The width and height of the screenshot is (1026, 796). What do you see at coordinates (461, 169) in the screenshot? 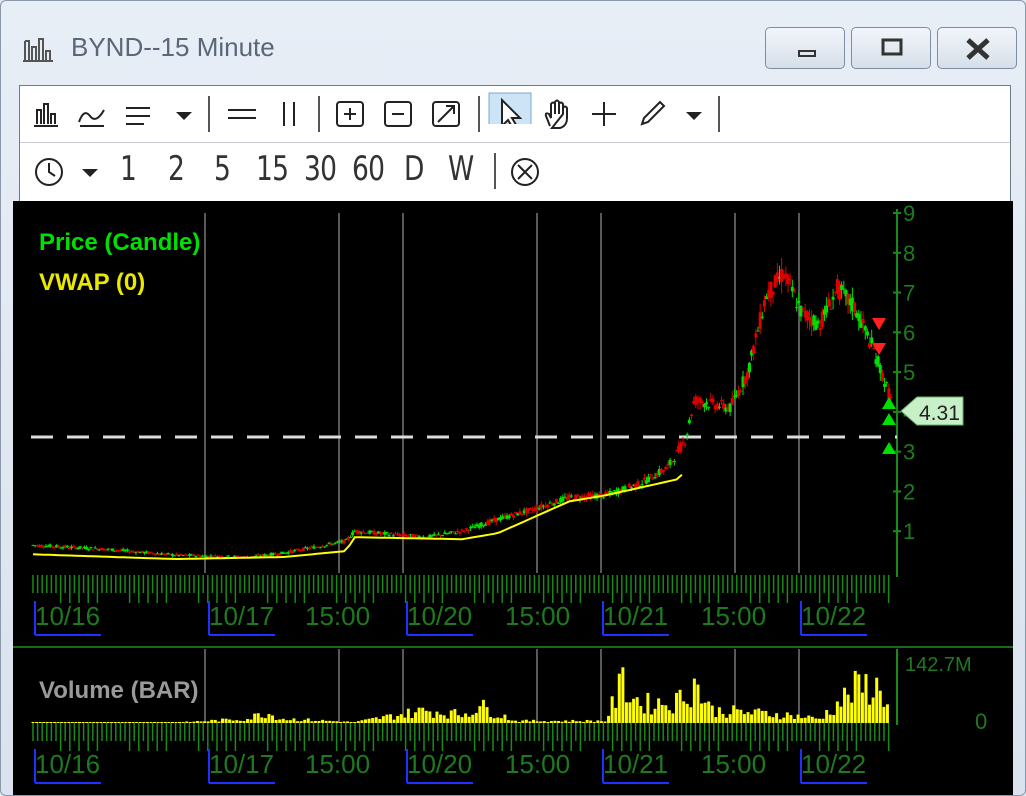
I see `timeframe-w: W` at bounding box center [461, 169].